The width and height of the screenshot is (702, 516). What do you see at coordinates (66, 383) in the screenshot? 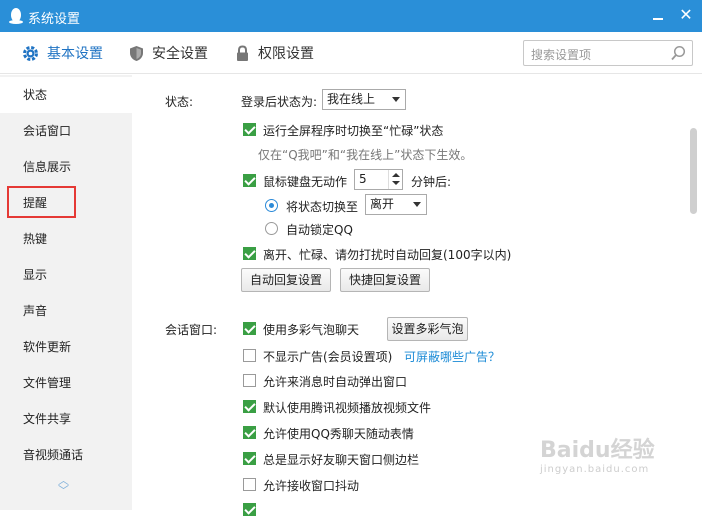
I see `sidebar-item-file-management: 文件管理` at bounding box center [66, 383].